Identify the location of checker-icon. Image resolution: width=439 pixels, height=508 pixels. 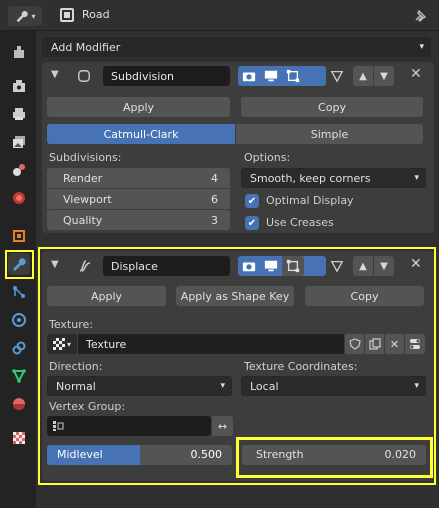
(19, 438).